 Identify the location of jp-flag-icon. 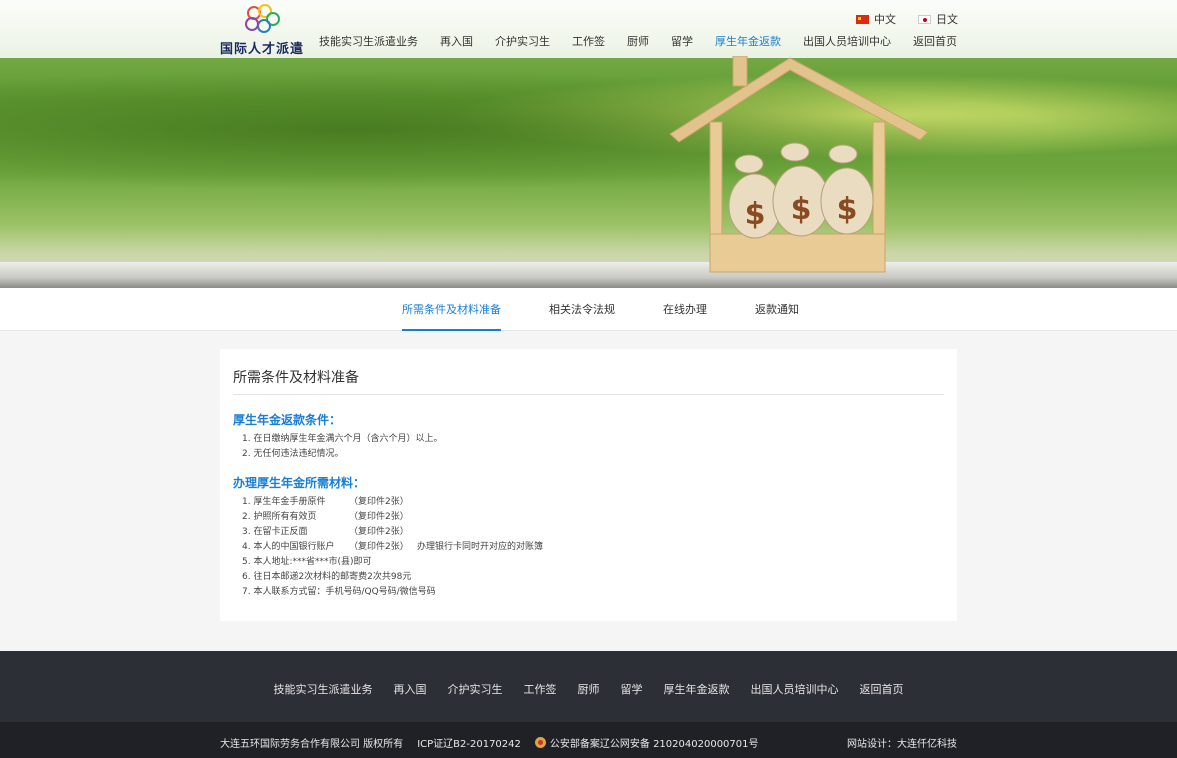
(924, 19).